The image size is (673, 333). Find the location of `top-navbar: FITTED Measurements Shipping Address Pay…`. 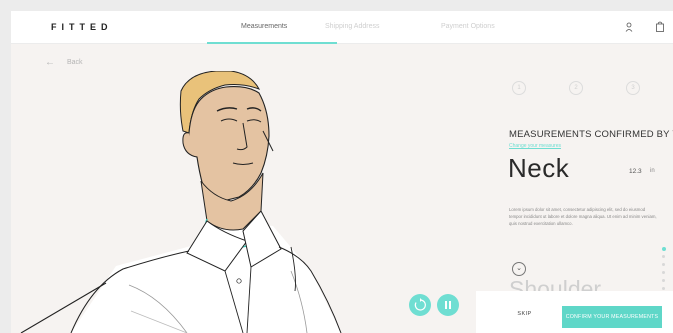

top-navbar: FITTED Measurements Shipping Address Pay… is located at coordinates (342, 27).